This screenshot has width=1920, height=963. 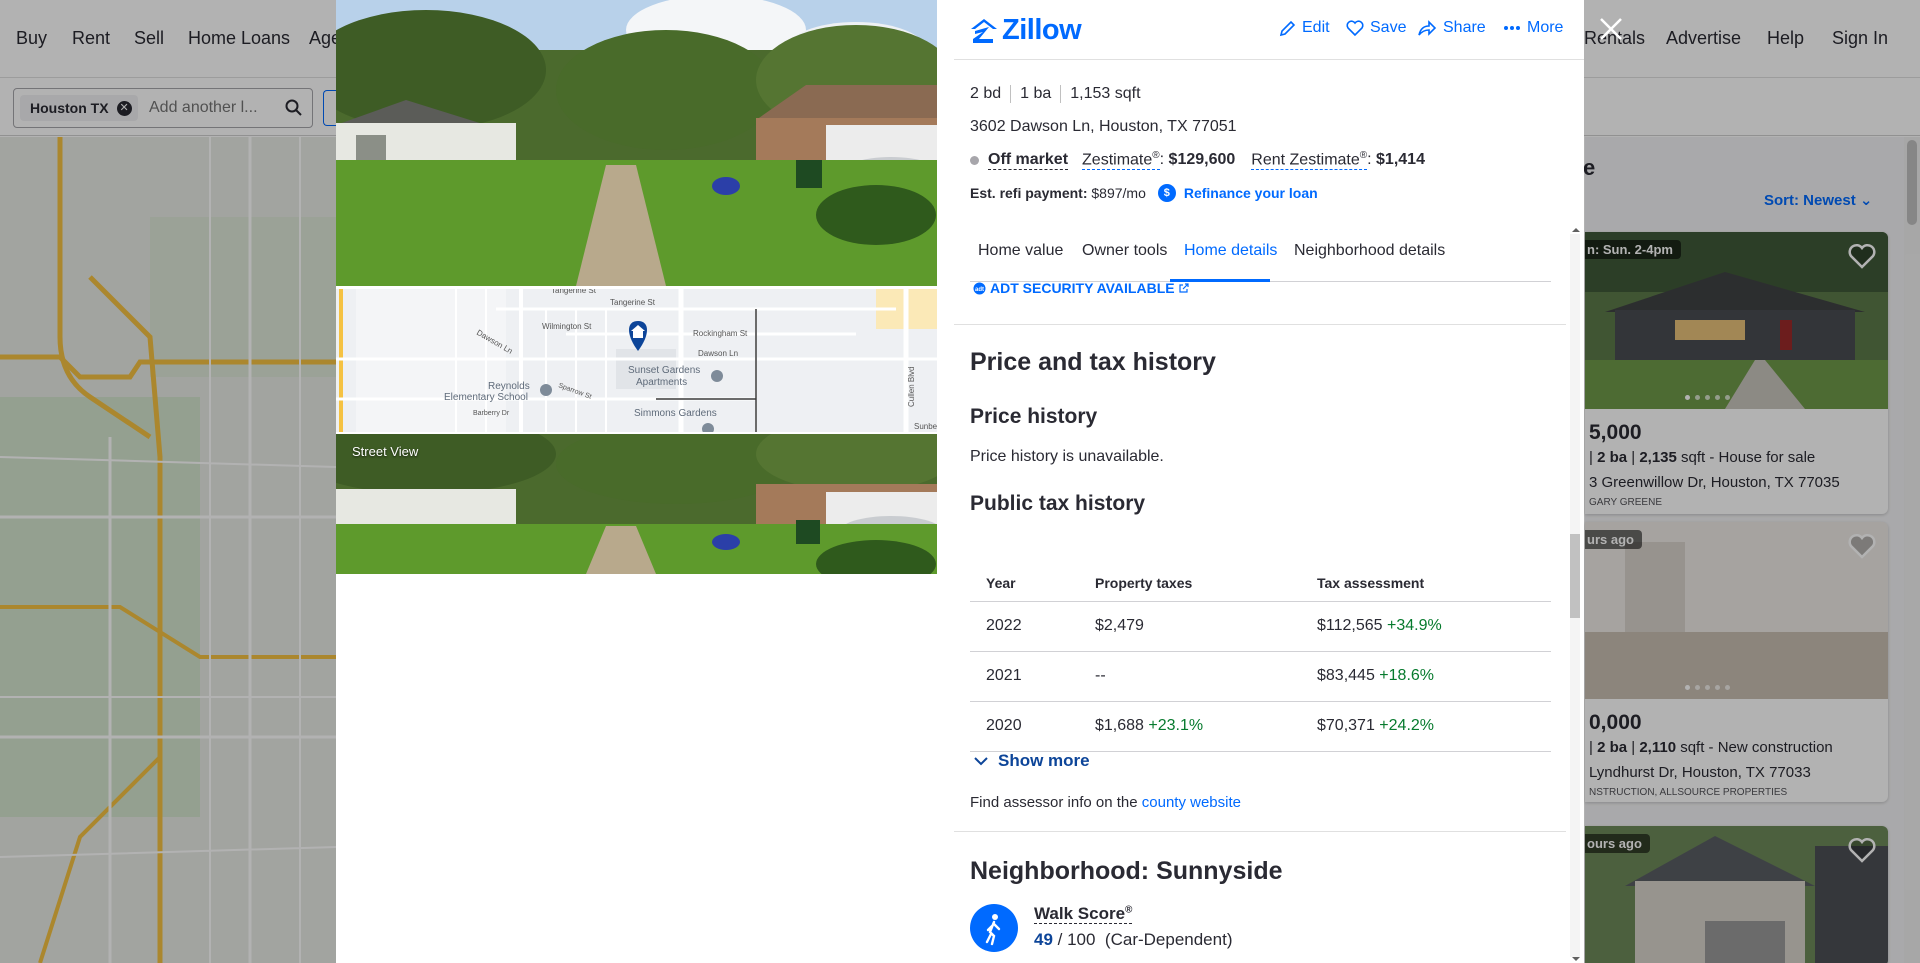 I want to click on table-row: 2021 -- $83,445 +18.6%, so click(x=1260, y=676).